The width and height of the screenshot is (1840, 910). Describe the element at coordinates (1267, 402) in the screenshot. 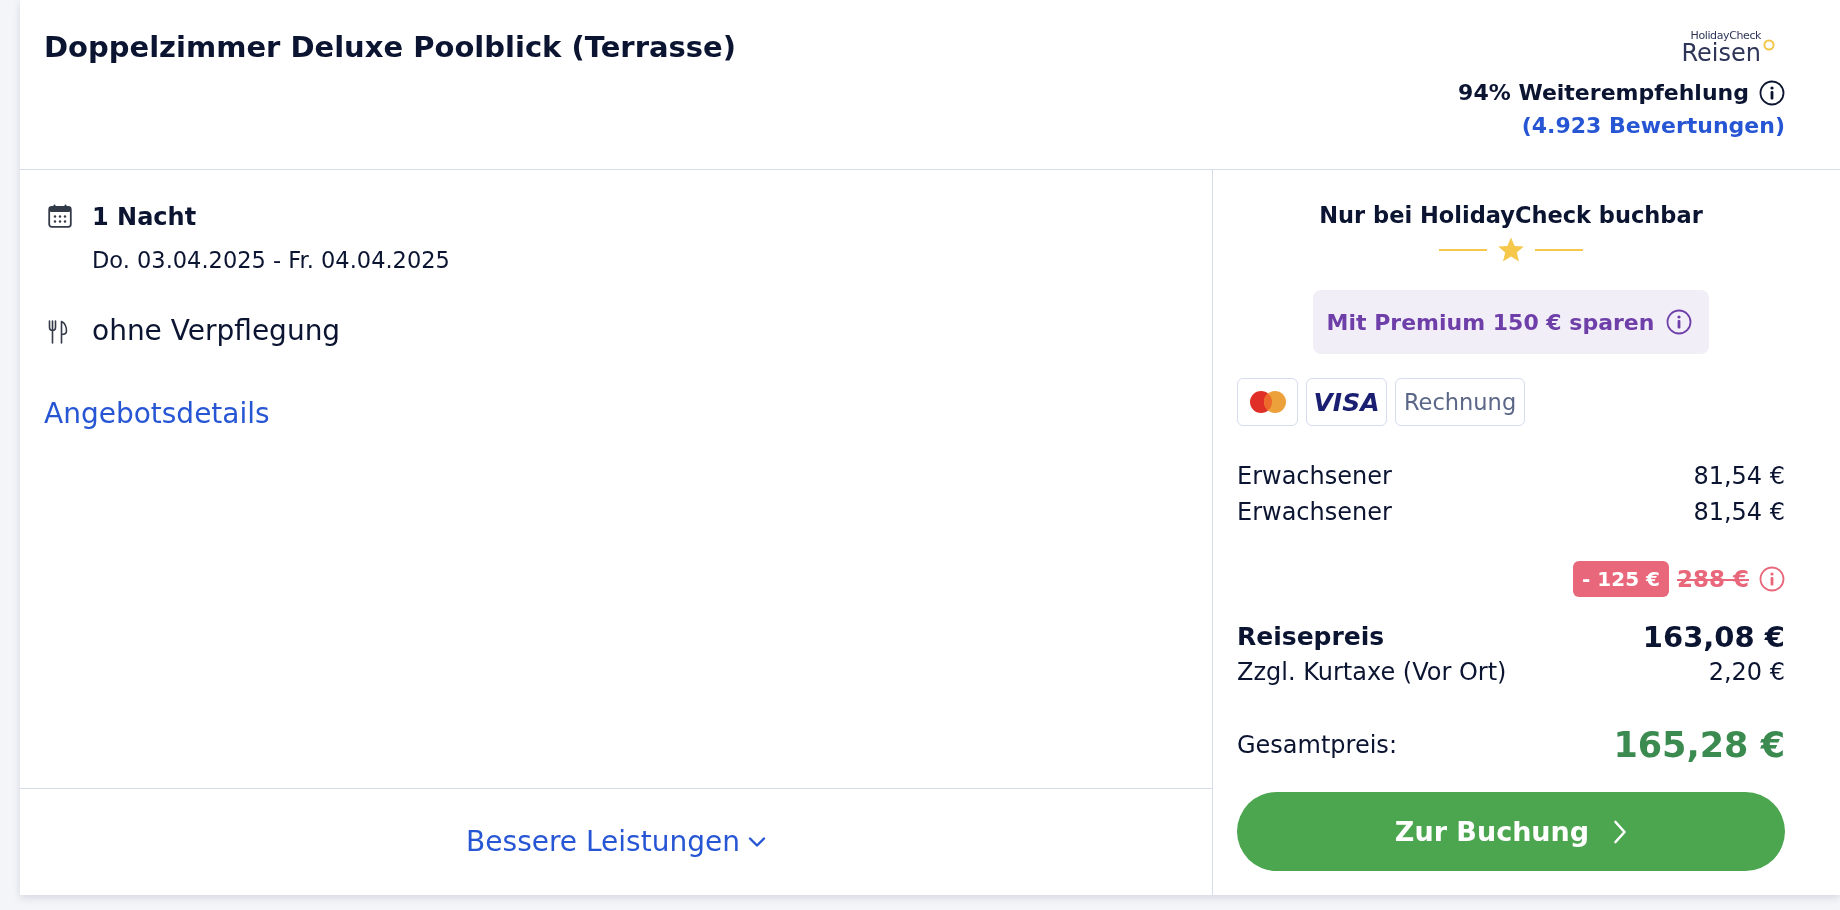

I see `overlapping-circles-icon` at that location.